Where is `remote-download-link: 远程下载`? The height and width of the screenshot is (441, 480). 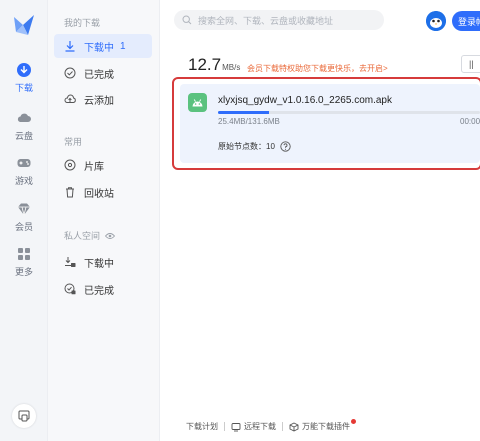 remote-download-link: 远程下载 is located at coordinates (260, 426).